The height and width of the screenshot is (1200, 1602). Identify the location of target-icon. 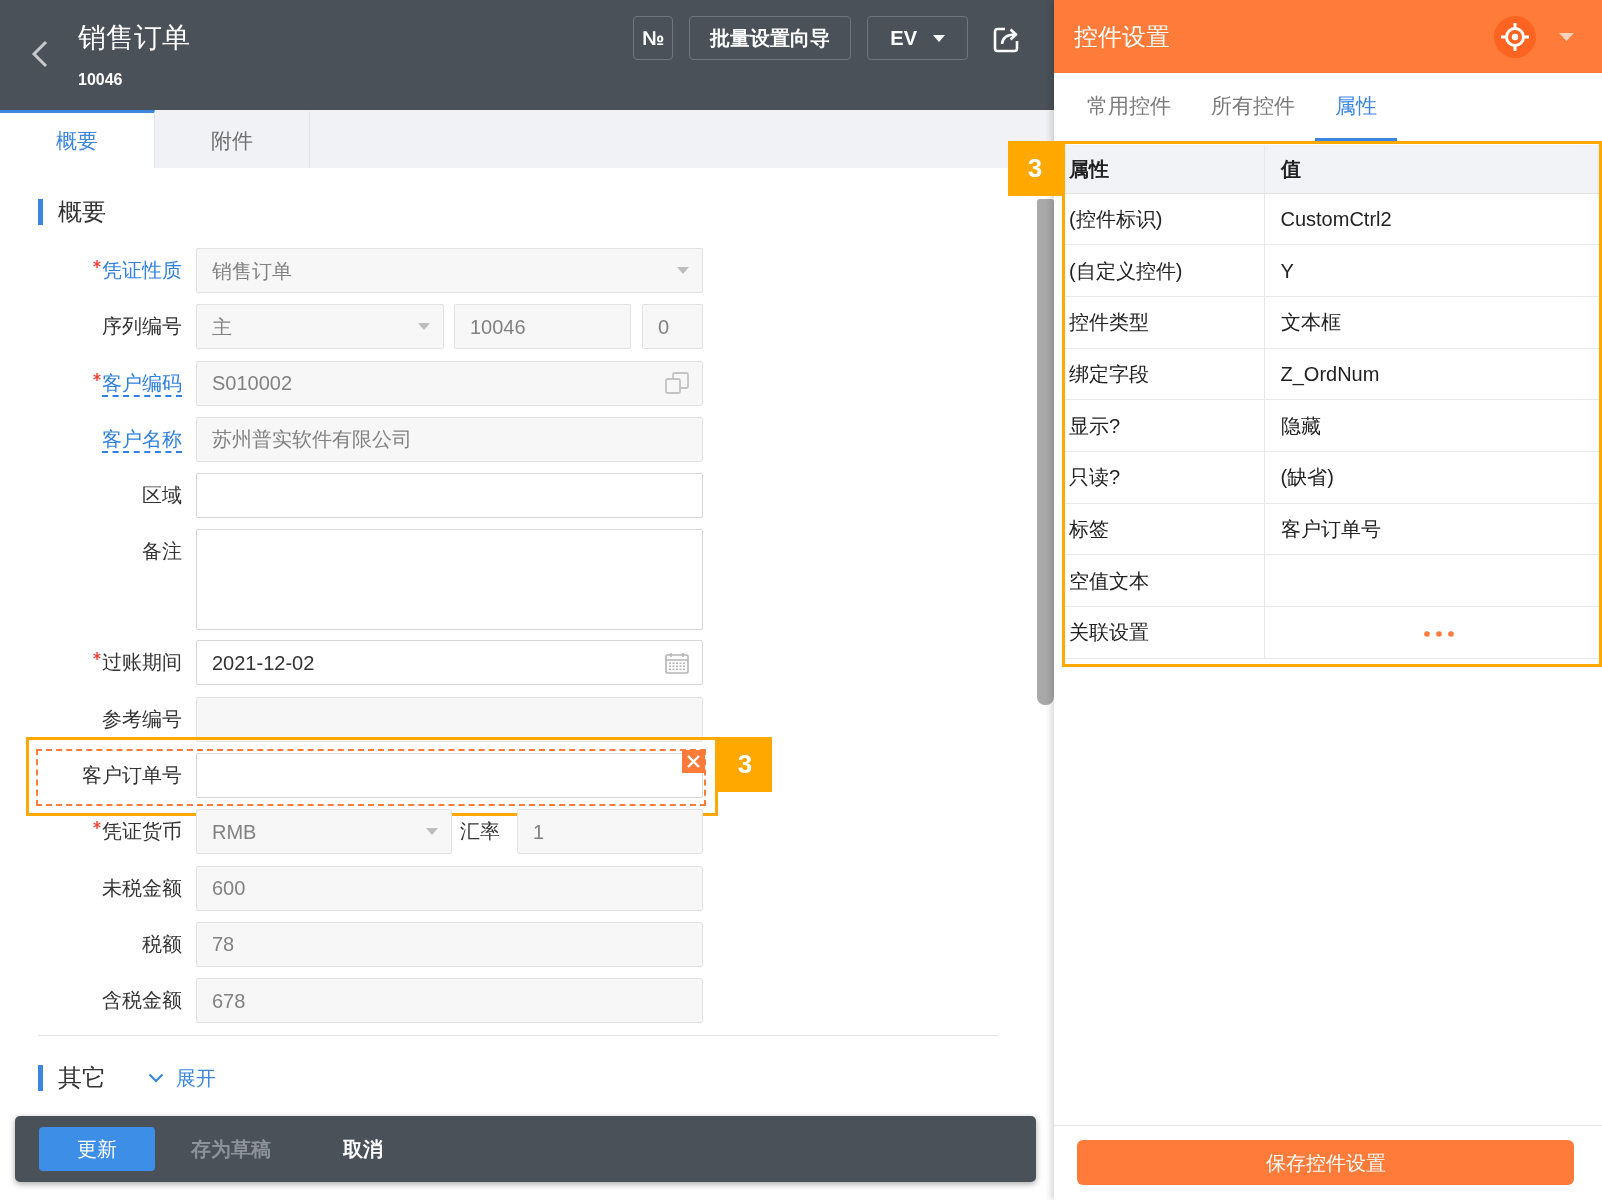
(1515, 36).